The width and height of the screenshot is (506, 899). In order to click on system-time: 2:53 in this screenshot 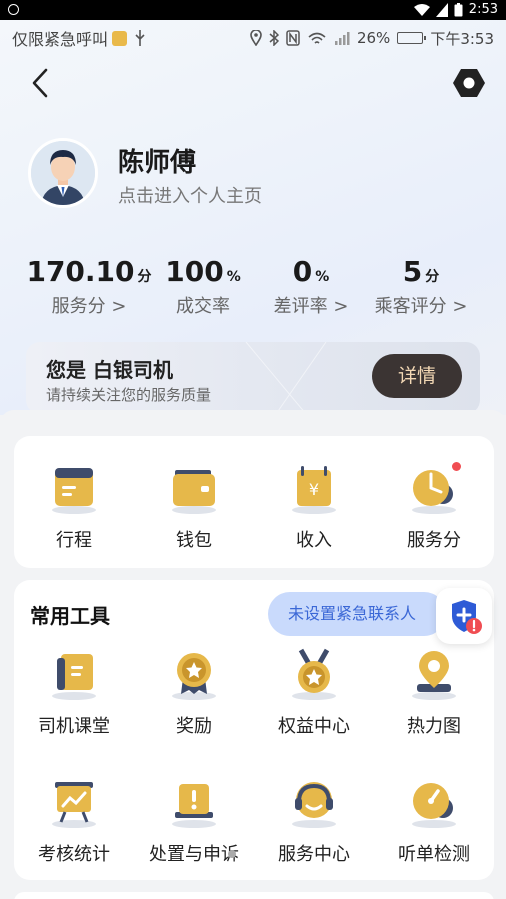, I will do `click(483, 9)`.